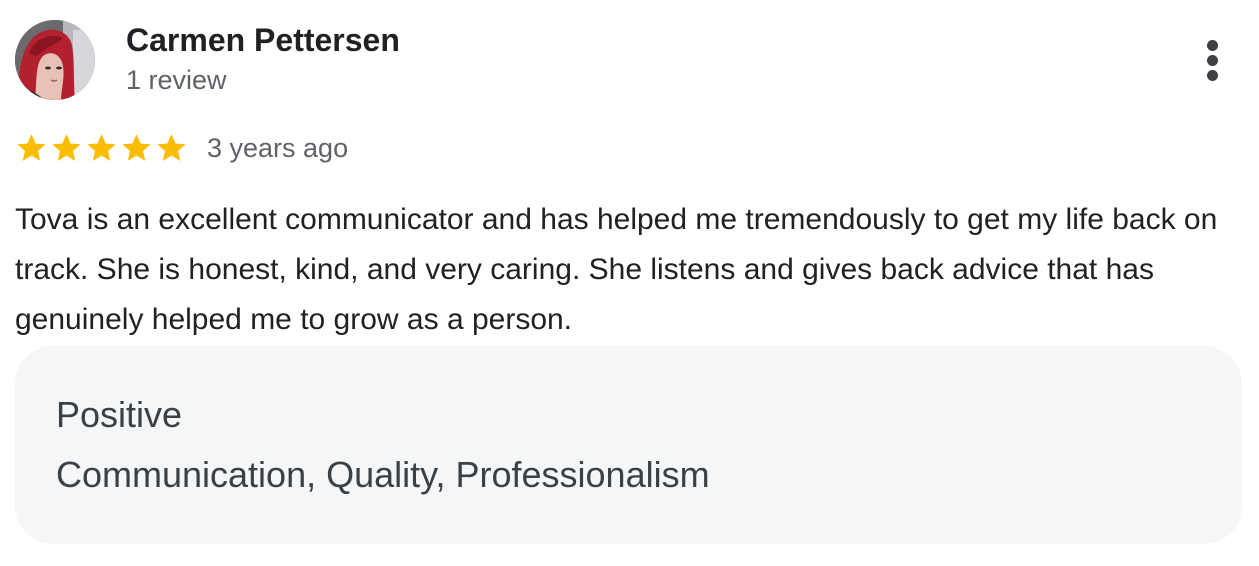 The height and width of the screenshot is (566, 1259). Describe the element at coordinates (278, 148) in the screenshot. I see `review-timestamp: 3 years ago` at that location.